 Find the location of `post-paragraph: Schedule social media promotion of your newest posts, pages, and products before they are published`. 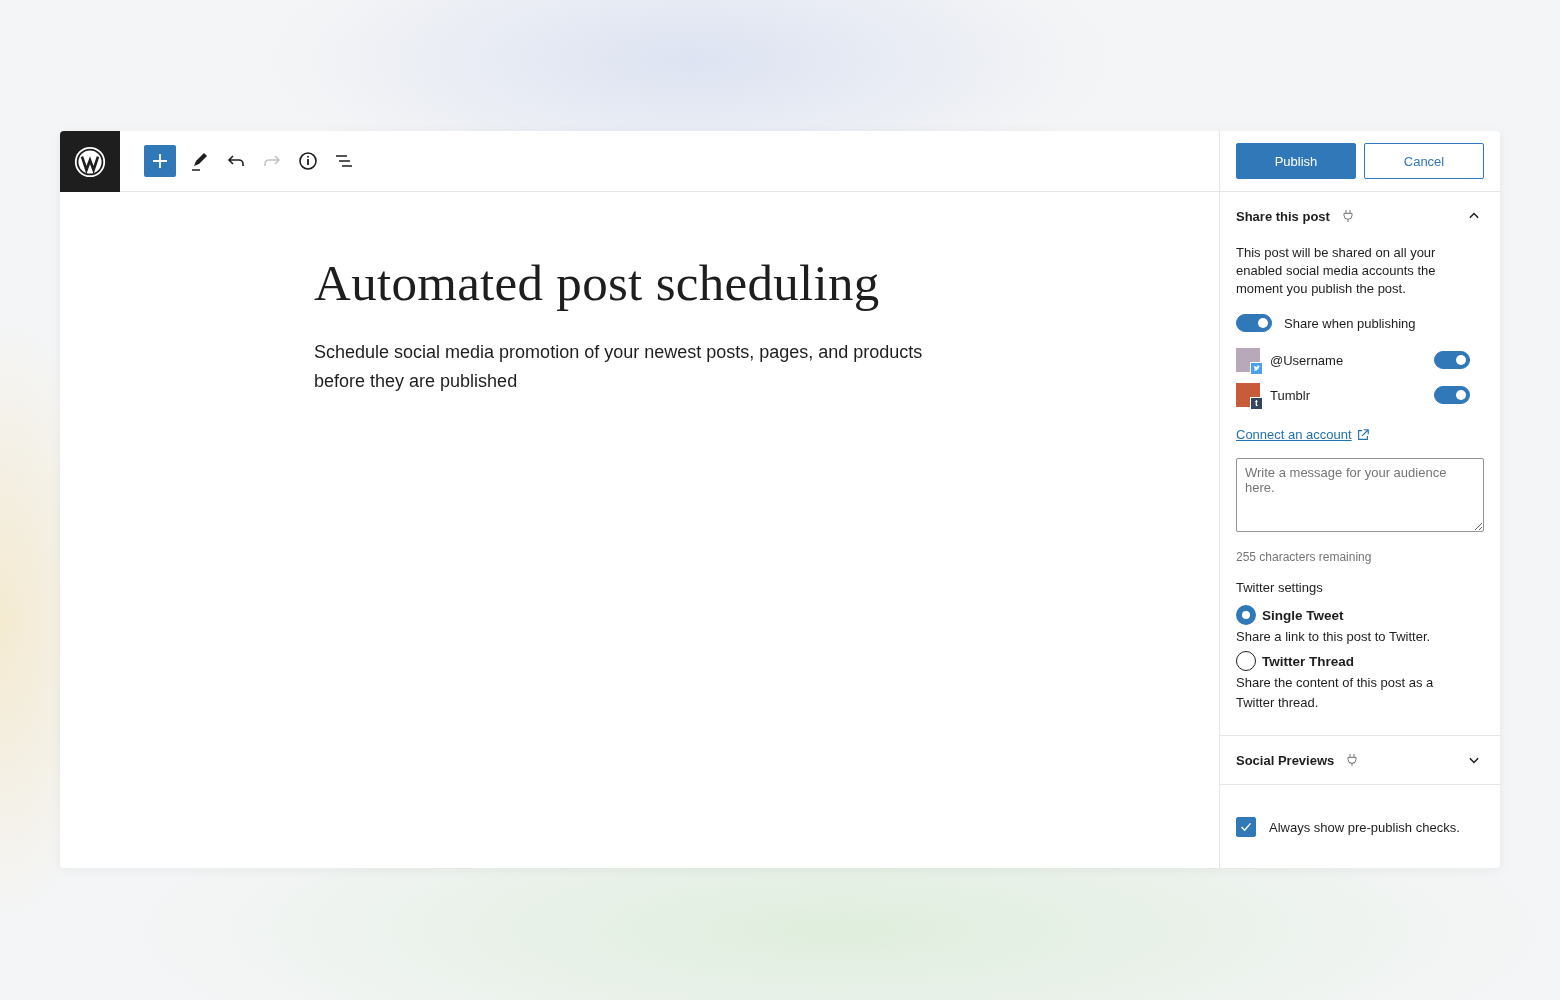

post-paragraph: Schedule social media promotion of your newest posts, pages, and products before they are published is located at coordinates (624, 367).